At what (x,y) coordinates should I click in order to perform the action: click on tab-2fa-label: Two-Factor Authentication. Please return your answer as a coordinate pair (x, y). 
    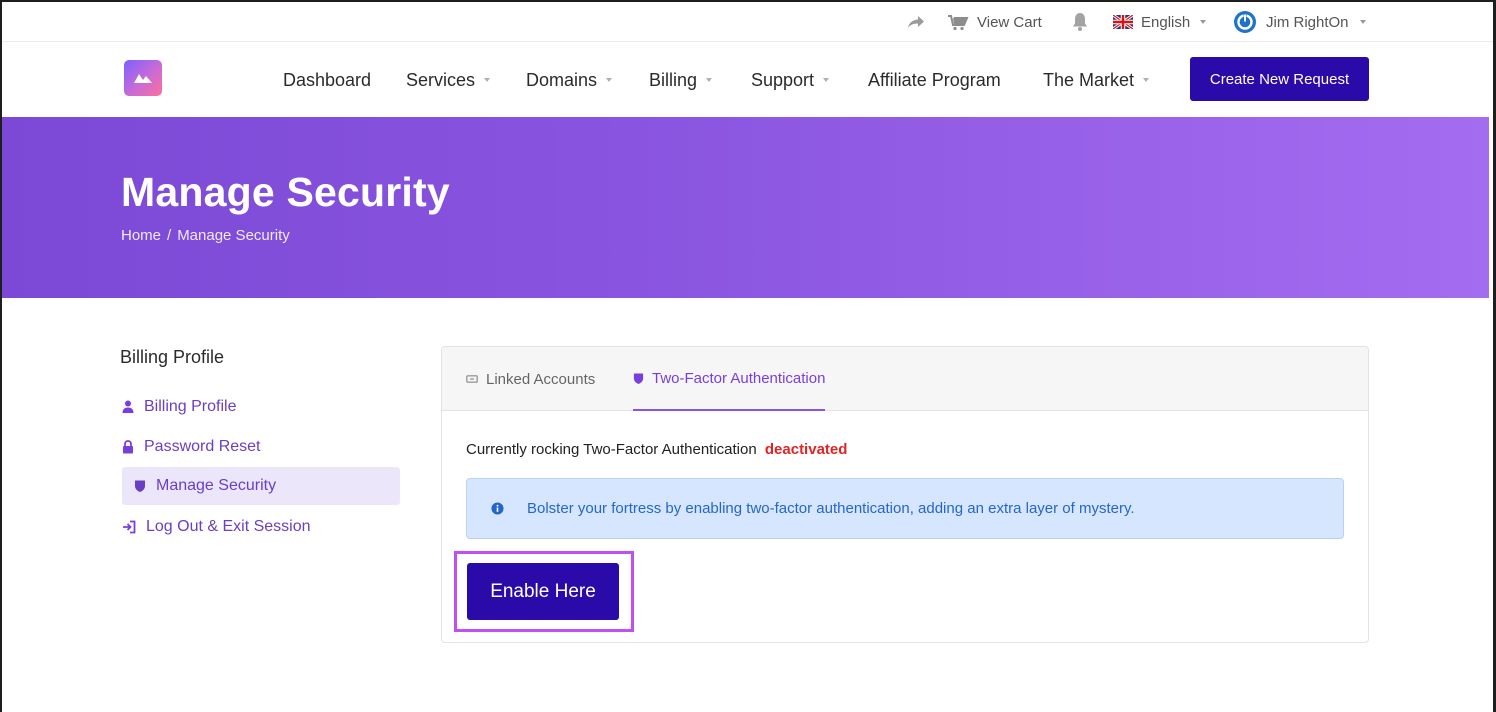
    Looking at the image, I should click on (739, 378).